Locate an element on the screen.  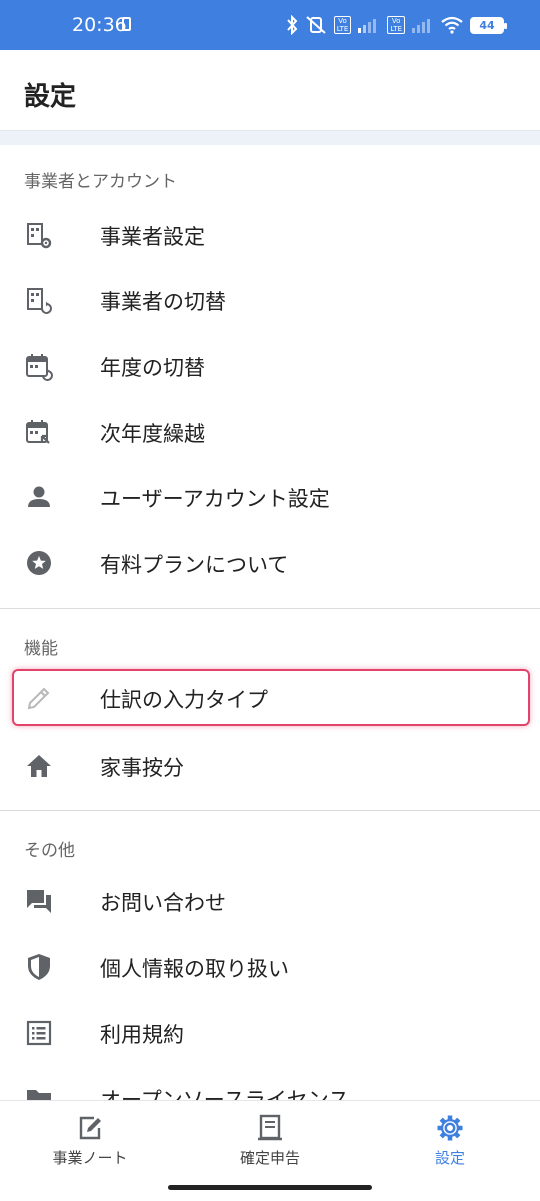
nav-tab-tax-return: 確定申告 is located at coordinates (270, 1143).